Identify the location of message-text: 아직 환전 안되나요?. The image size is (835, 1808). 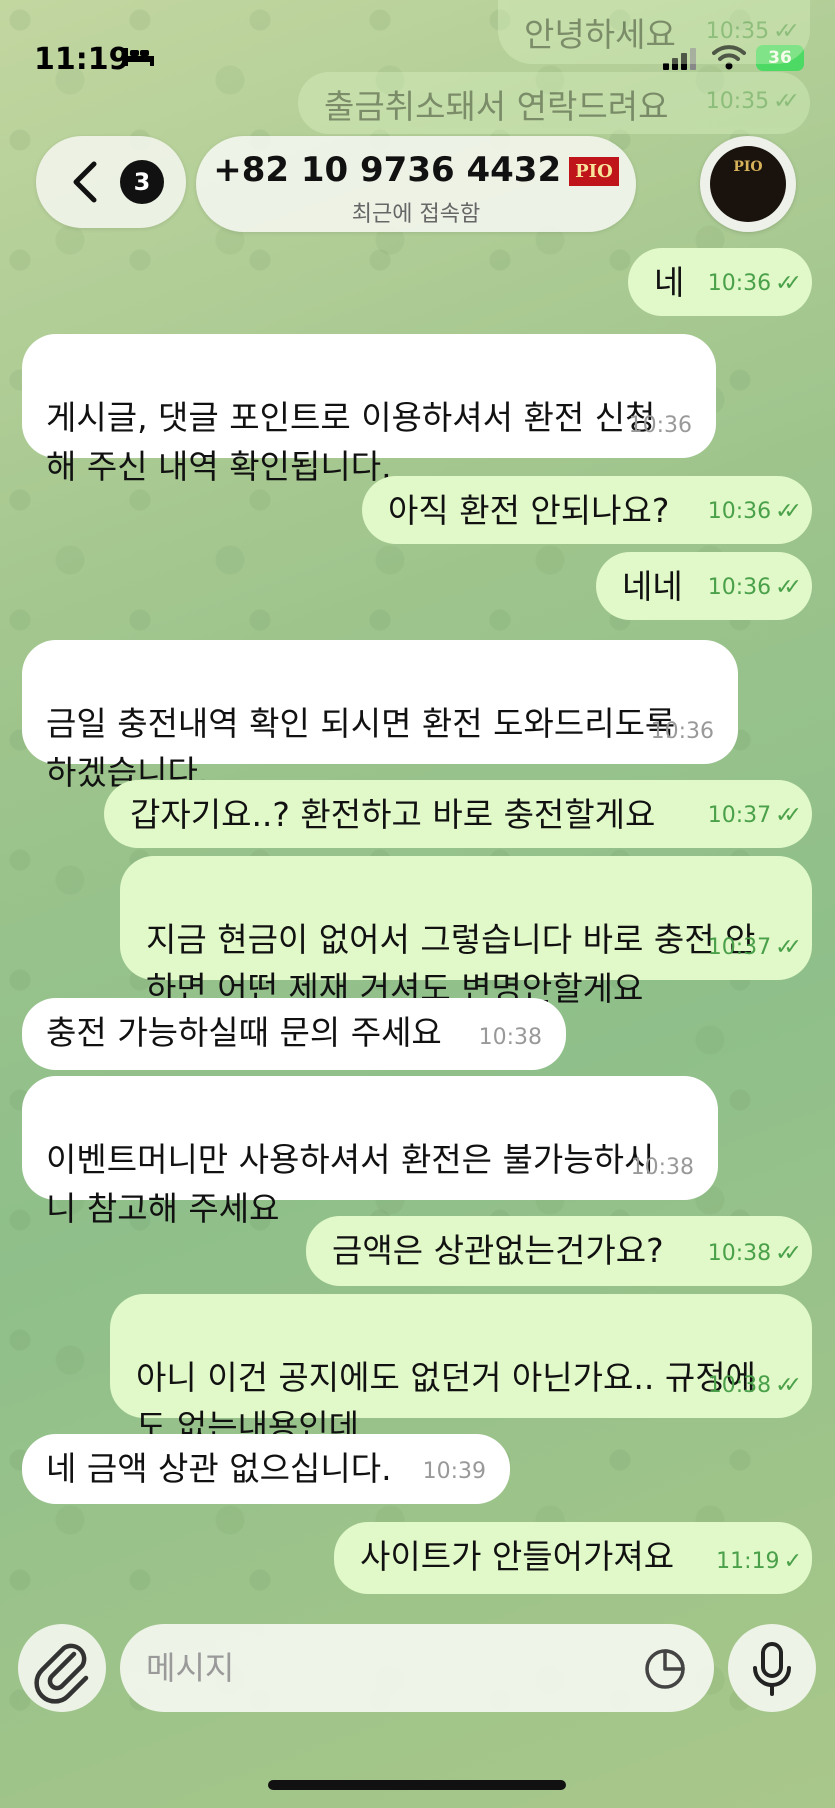
(529, 510).